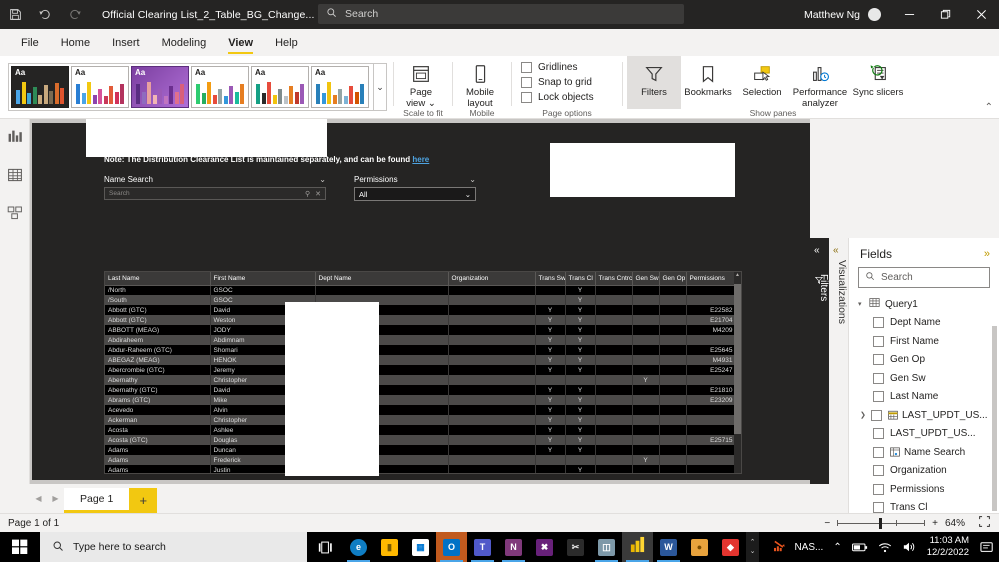  I want to click on expand-filters-icon: «, so click(817, 250).